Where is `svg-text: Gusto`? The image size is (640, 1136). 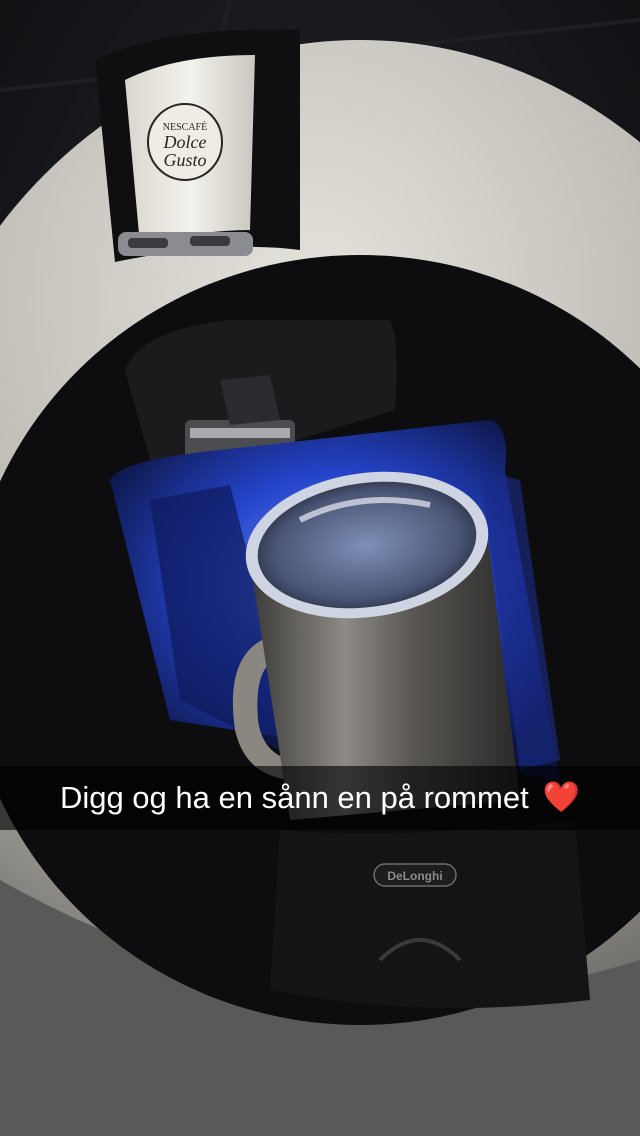
svg-text: Gusto is located at coordinates (184, 160).